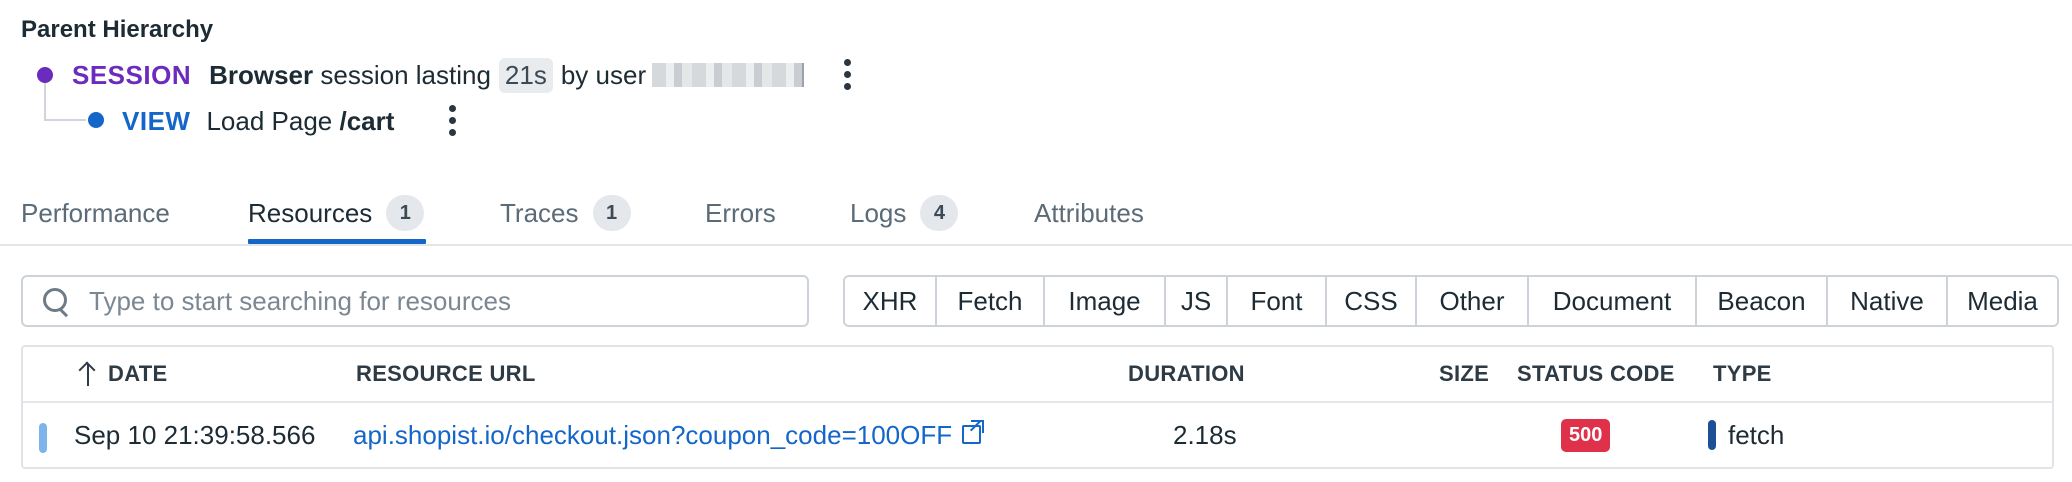  Describe the element at coordinates (603, 74) in the screenshot. I see `session-by-user: by user` at that location.